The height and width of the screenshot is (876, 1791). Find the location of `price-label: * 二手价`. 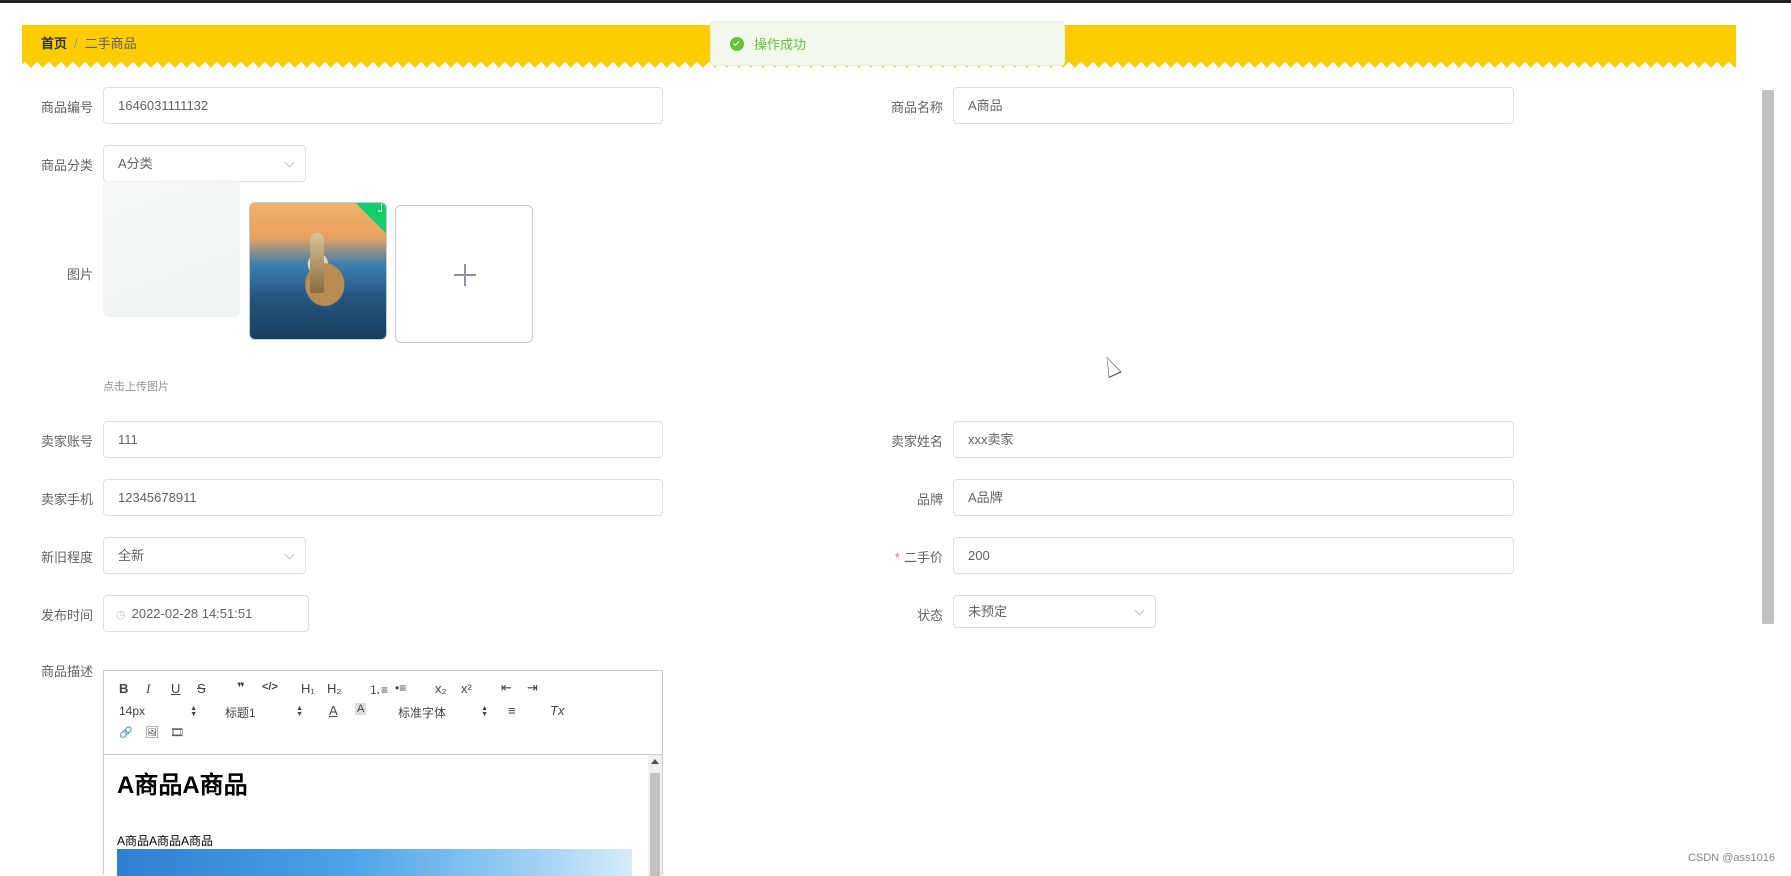

price-label: * 二手价 is located at coordinates (905, 556).